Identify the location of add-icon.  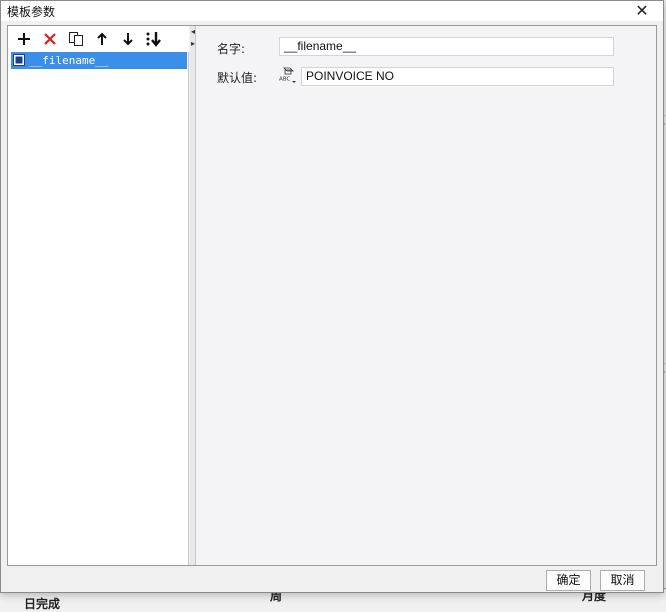
(24, 39).